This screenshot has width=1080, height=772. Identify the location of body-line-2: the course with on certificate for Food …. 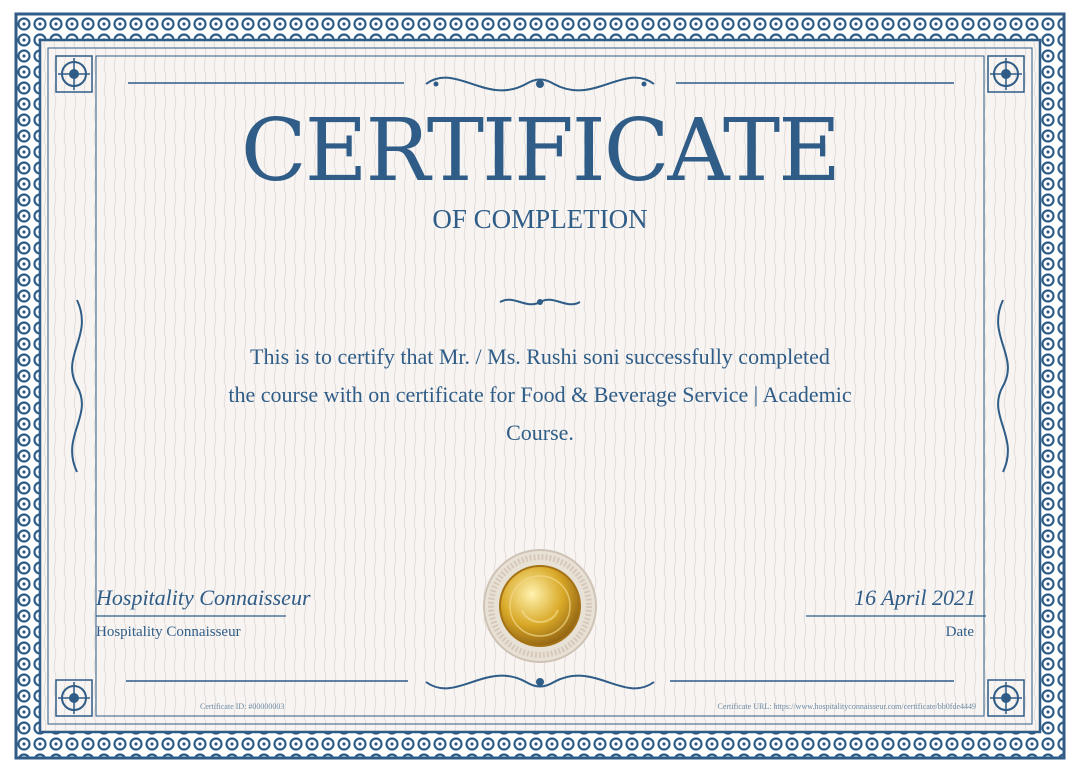
(540, 394).